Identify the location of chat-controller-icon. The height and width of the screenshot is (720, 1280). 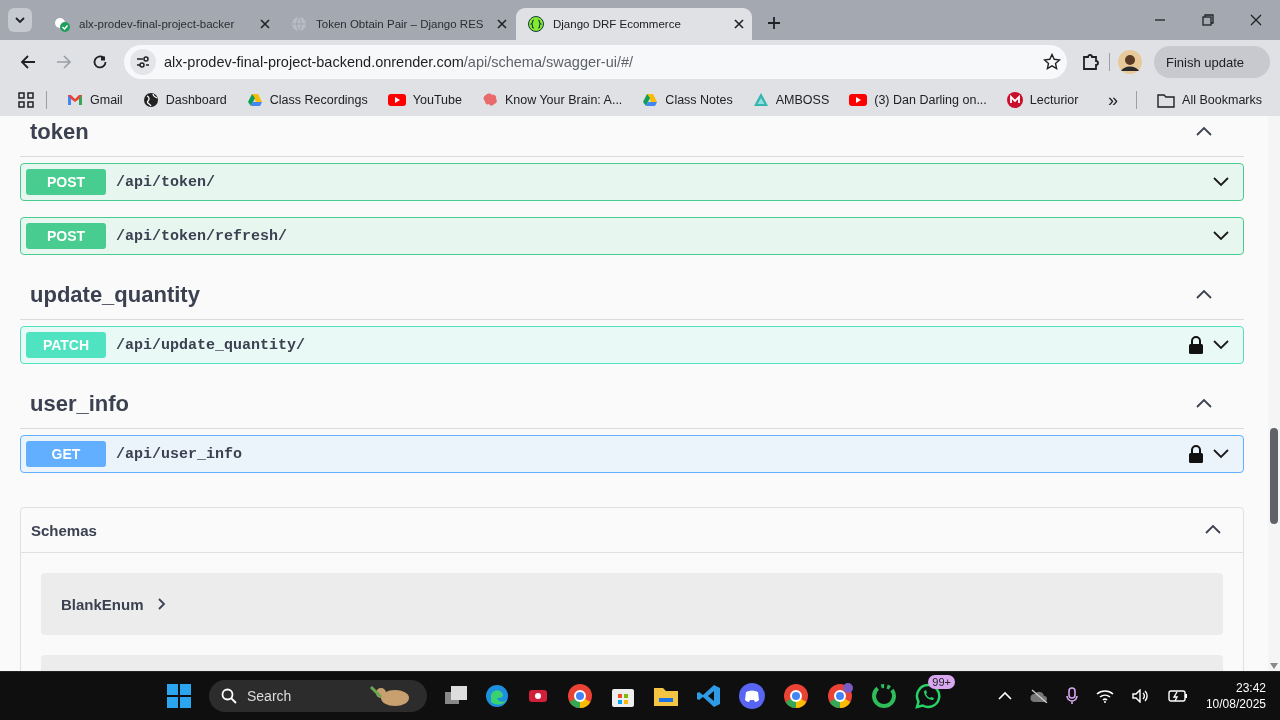
(752, 696).